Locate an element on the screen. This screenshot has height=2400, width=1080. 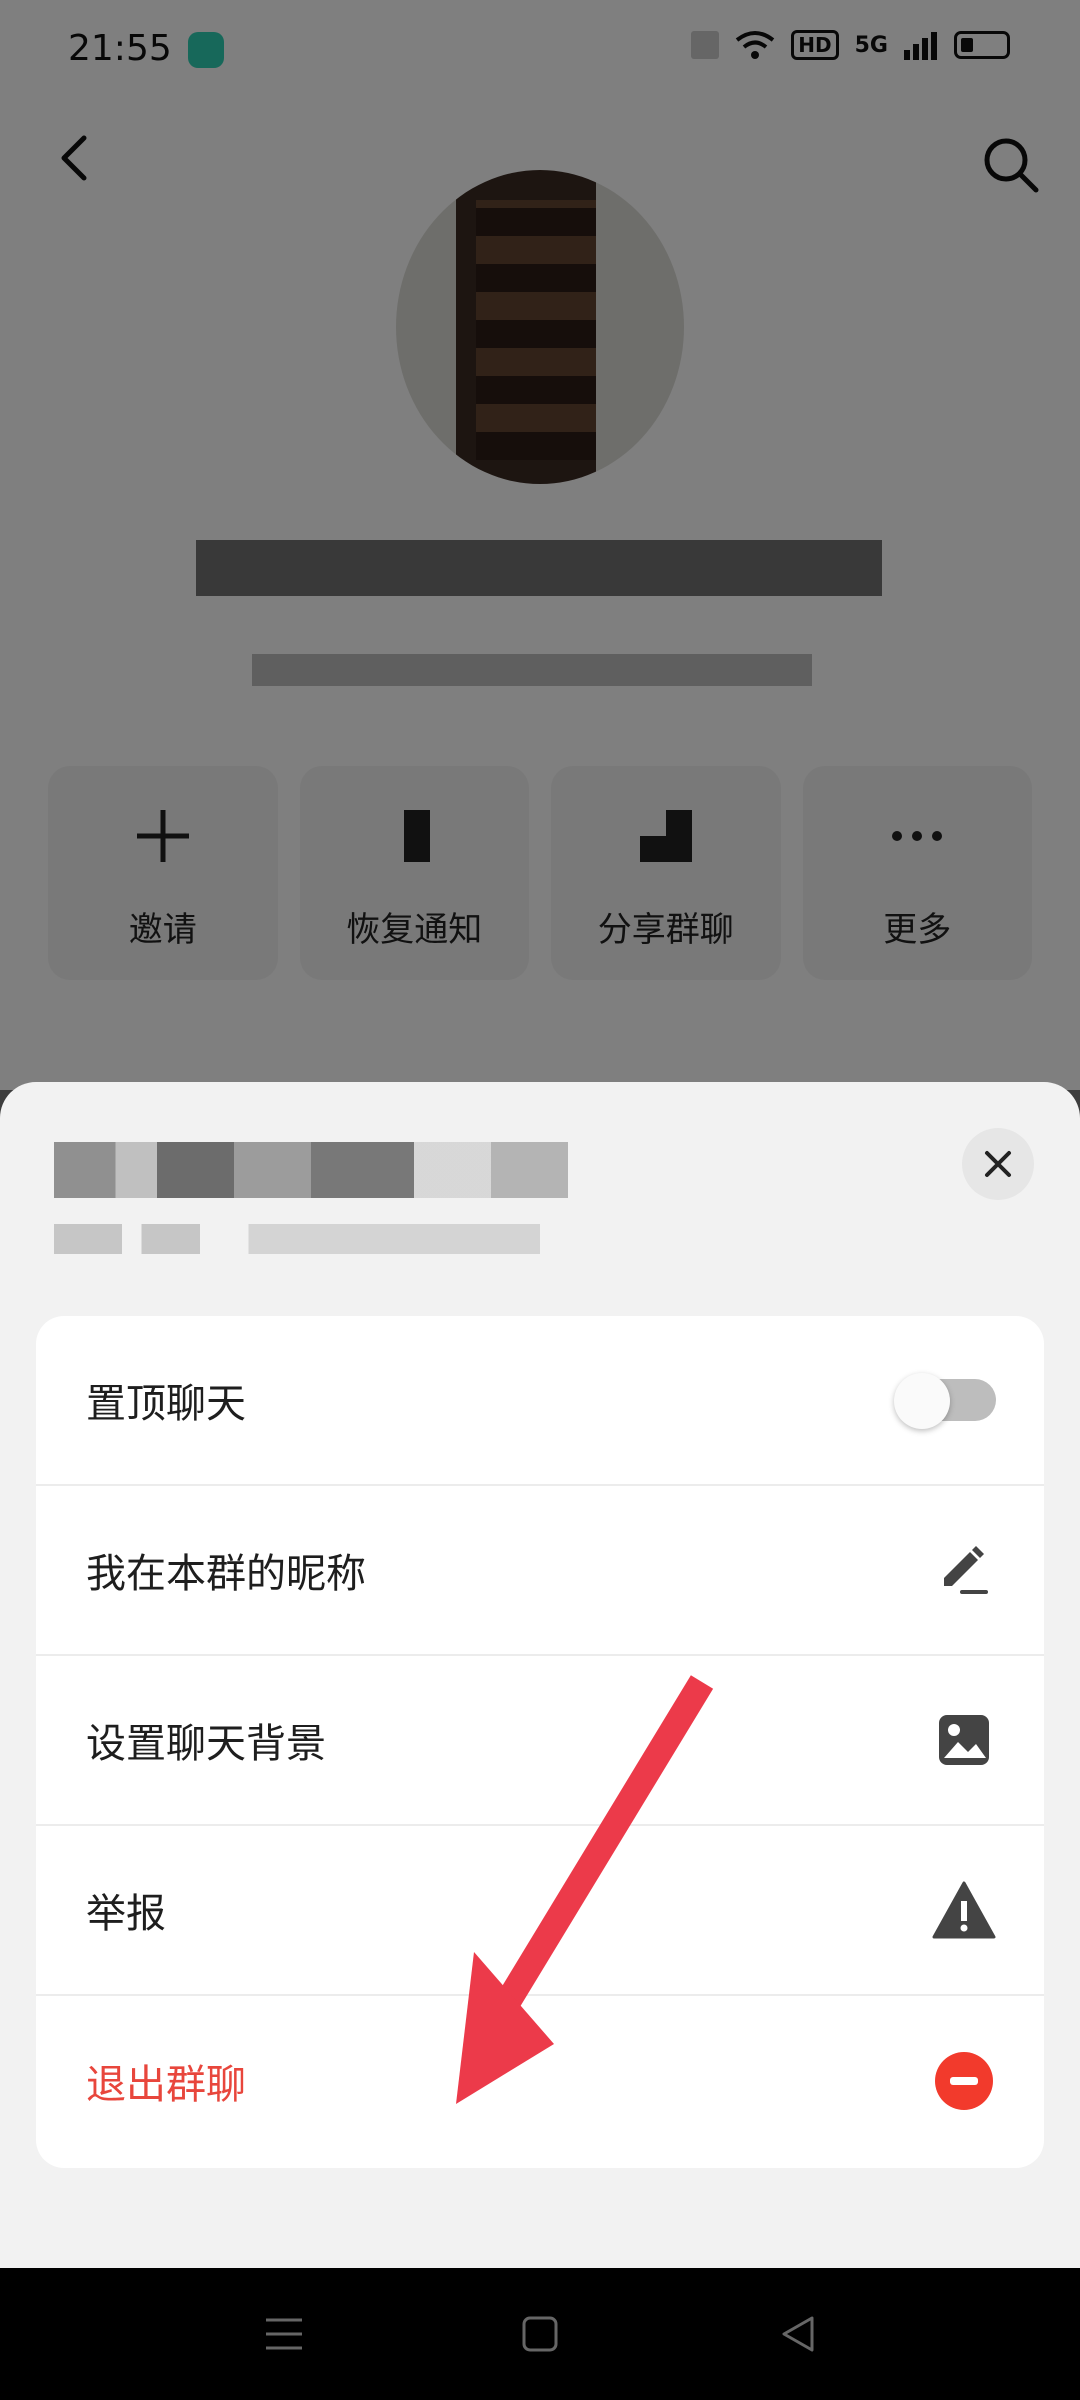
wifi-icon is located at coordinates (755, 45).